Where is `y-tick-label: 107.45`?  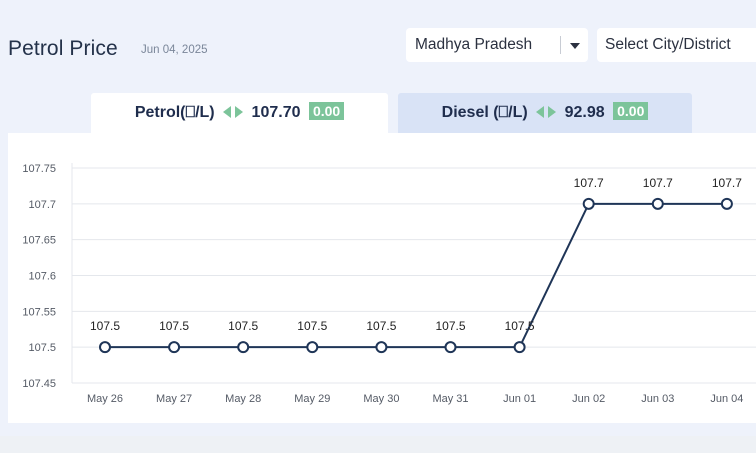
y-tick-label: 107.45 is located at coordinates (39, 384).